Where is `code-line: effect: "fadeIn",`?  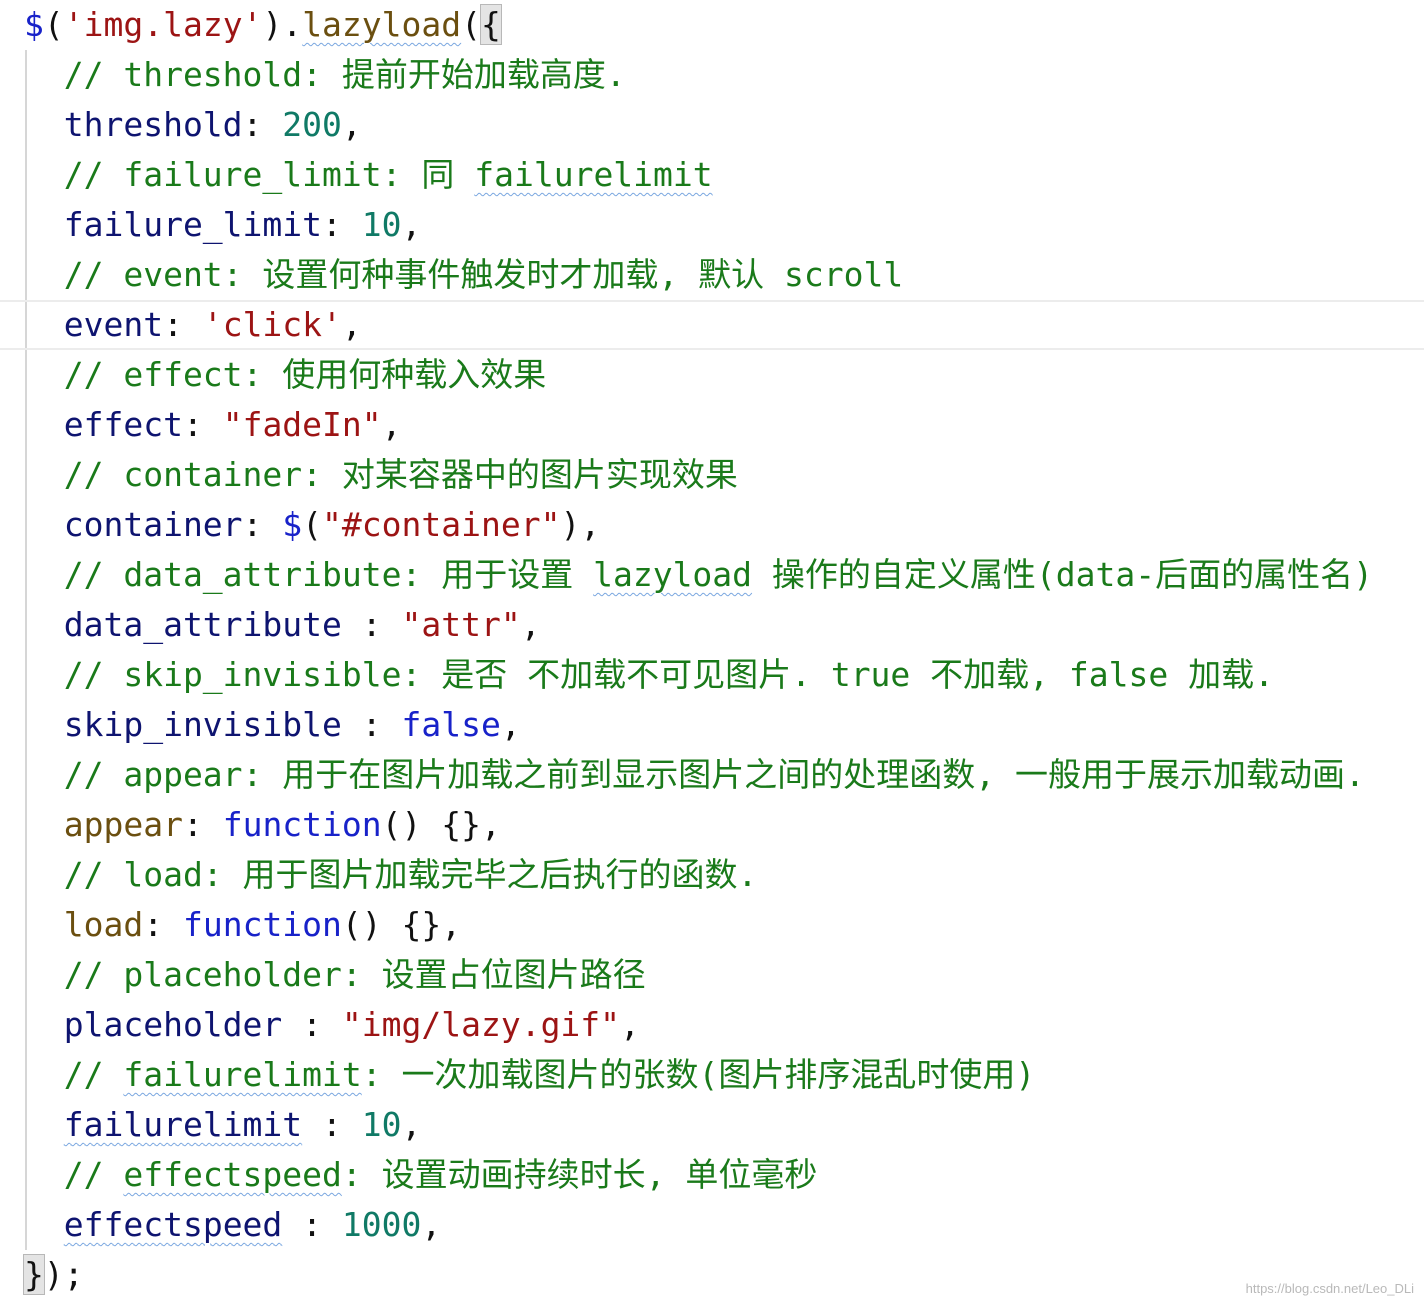 code-line: effect: "fadeIn", is located at coordinates (712, 425).